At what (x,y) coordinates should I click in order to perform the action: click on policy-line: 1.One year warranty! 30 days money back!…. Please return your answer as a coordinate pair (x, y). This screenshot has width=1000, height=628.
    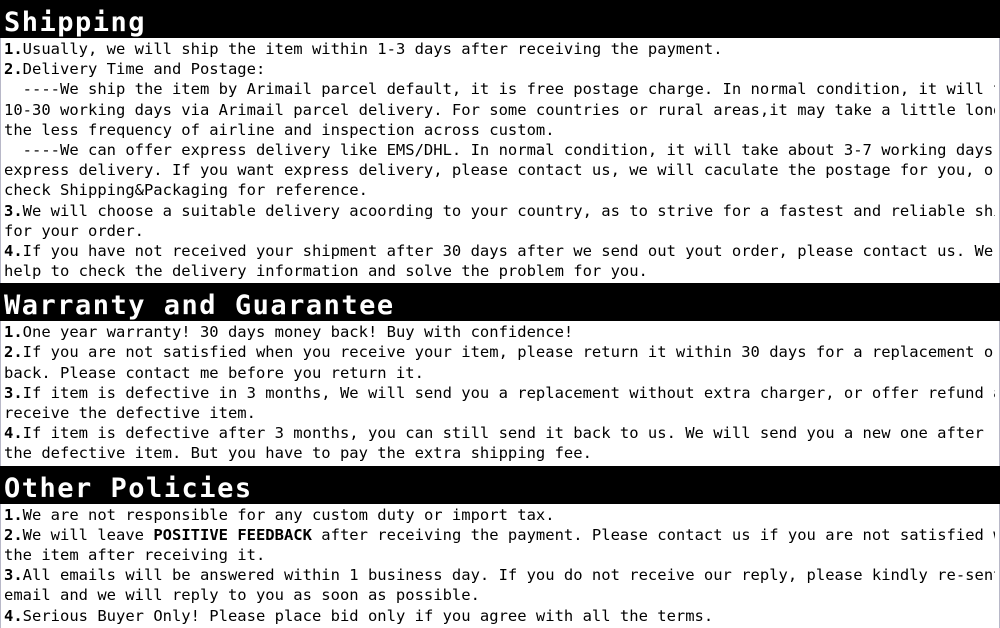
    Looking at the image, I should click on (499, 332).